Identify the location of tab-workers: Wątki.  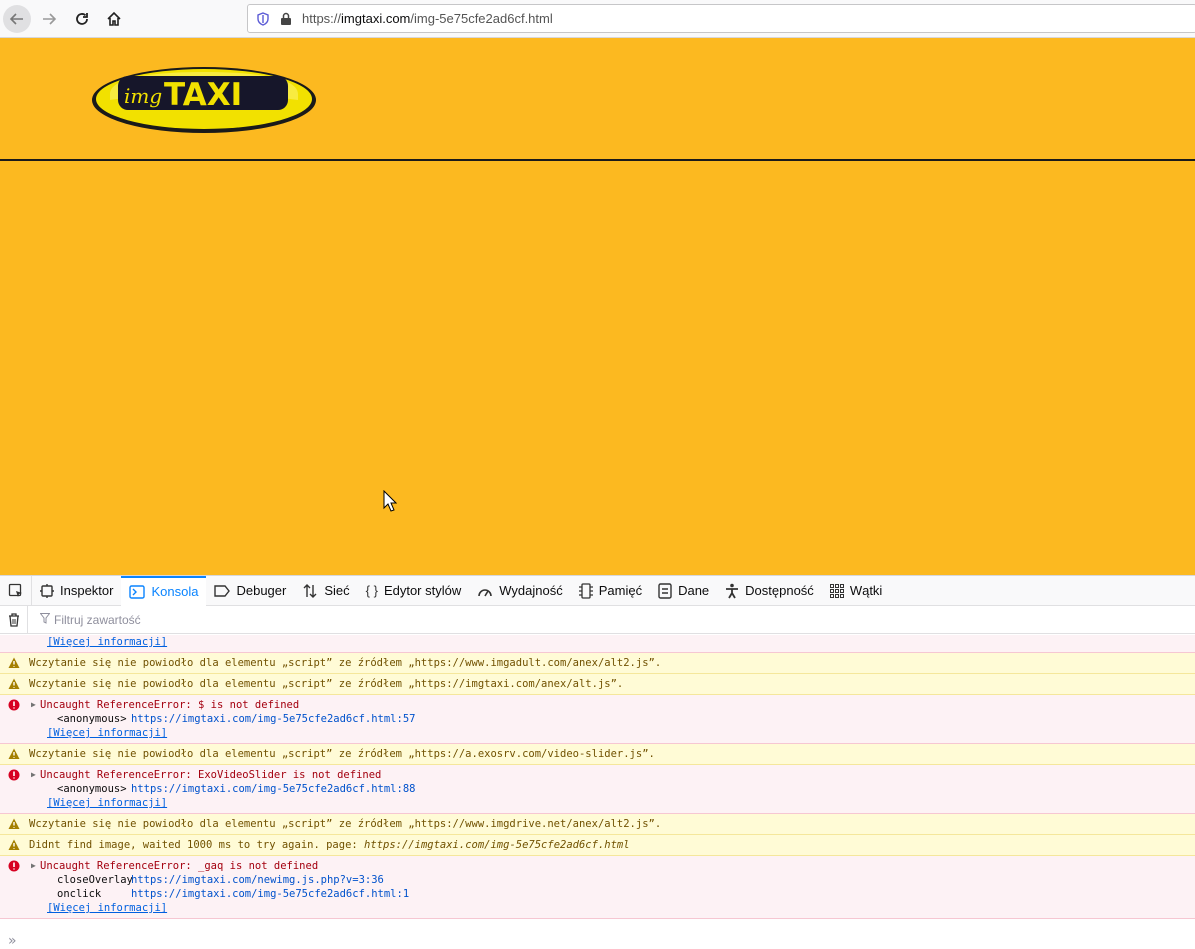
(856, 591).